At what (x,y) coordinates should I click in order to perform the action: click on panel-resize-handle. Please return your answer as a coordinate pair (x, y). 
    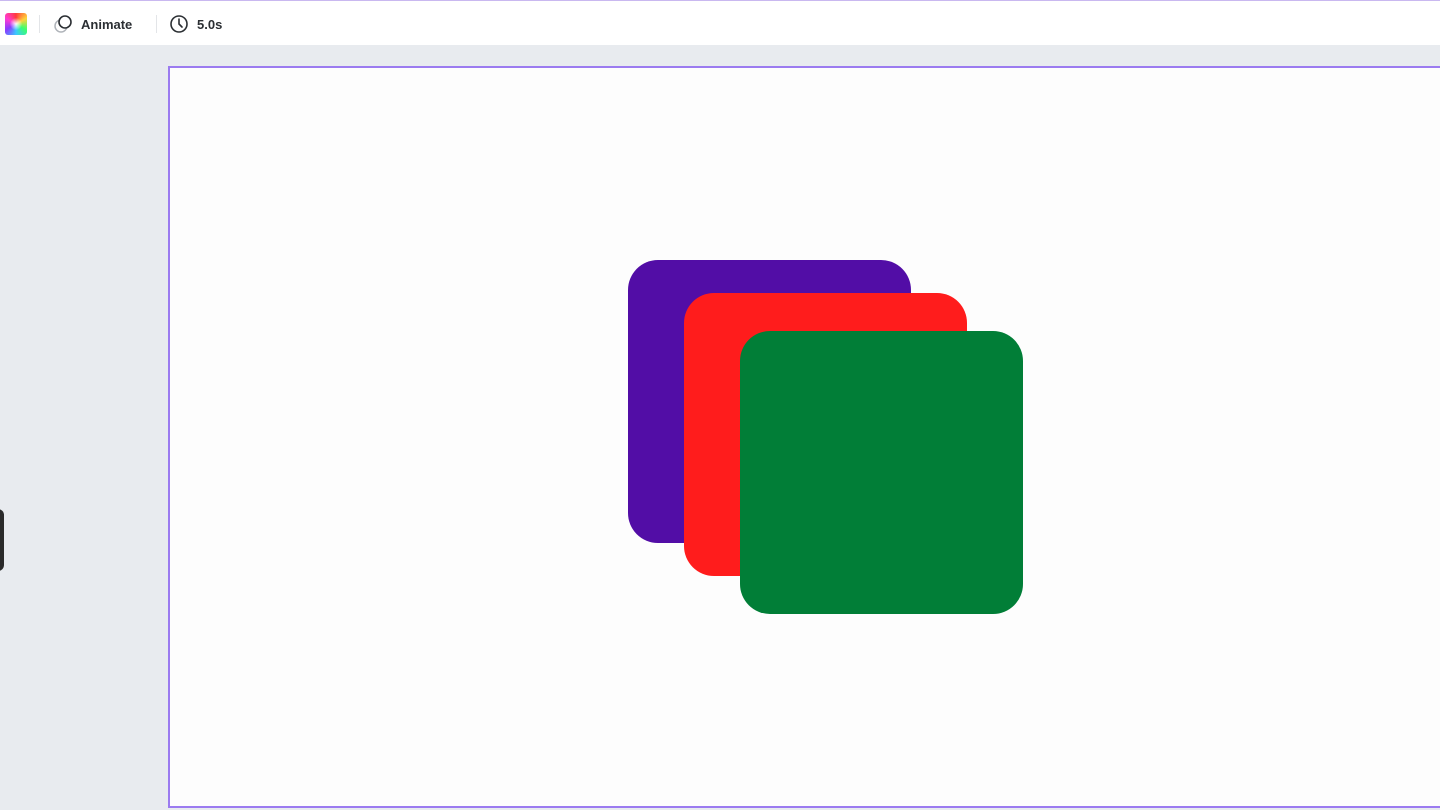
    Looking at the image, I should click on (2, 540).